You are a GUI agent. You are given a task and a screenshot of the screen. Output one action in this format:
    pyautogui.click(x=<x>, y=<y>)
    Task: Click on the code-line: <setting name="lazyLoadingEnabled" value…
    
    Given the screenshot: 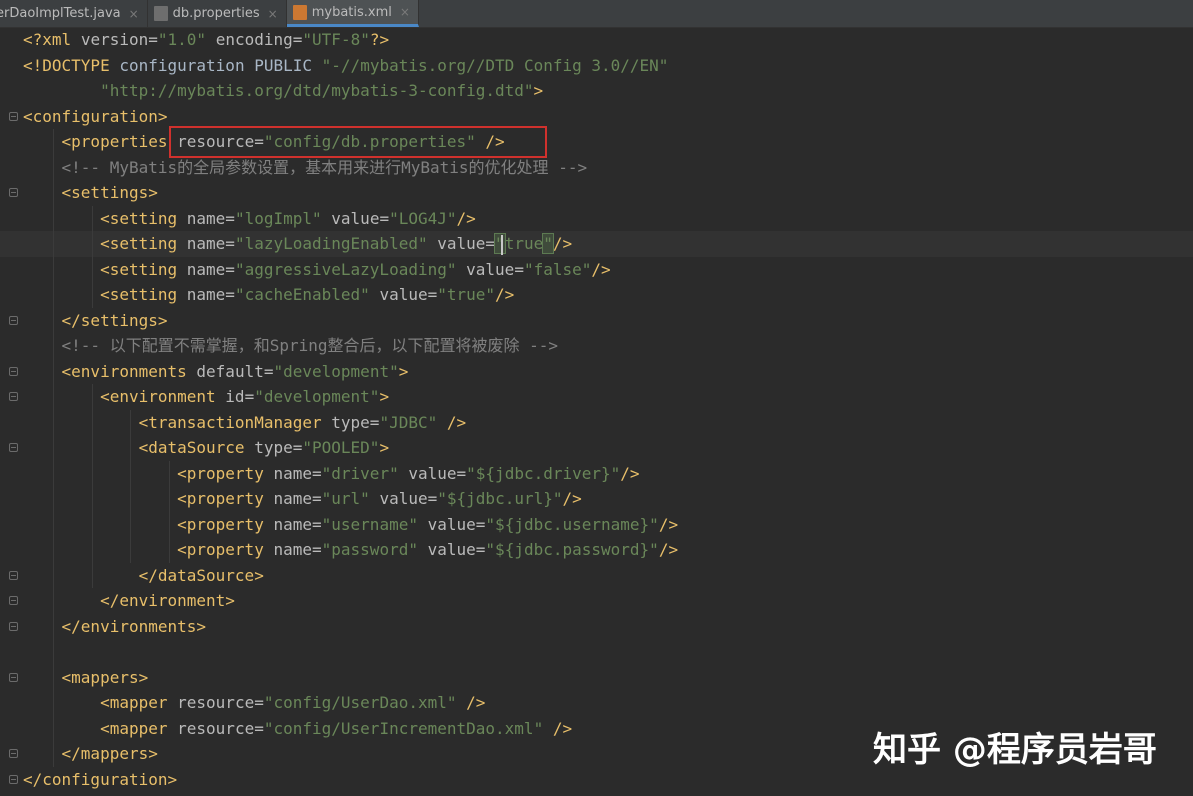 What is the action you would take?
    pyautogui.click(x=297, y=244)
    